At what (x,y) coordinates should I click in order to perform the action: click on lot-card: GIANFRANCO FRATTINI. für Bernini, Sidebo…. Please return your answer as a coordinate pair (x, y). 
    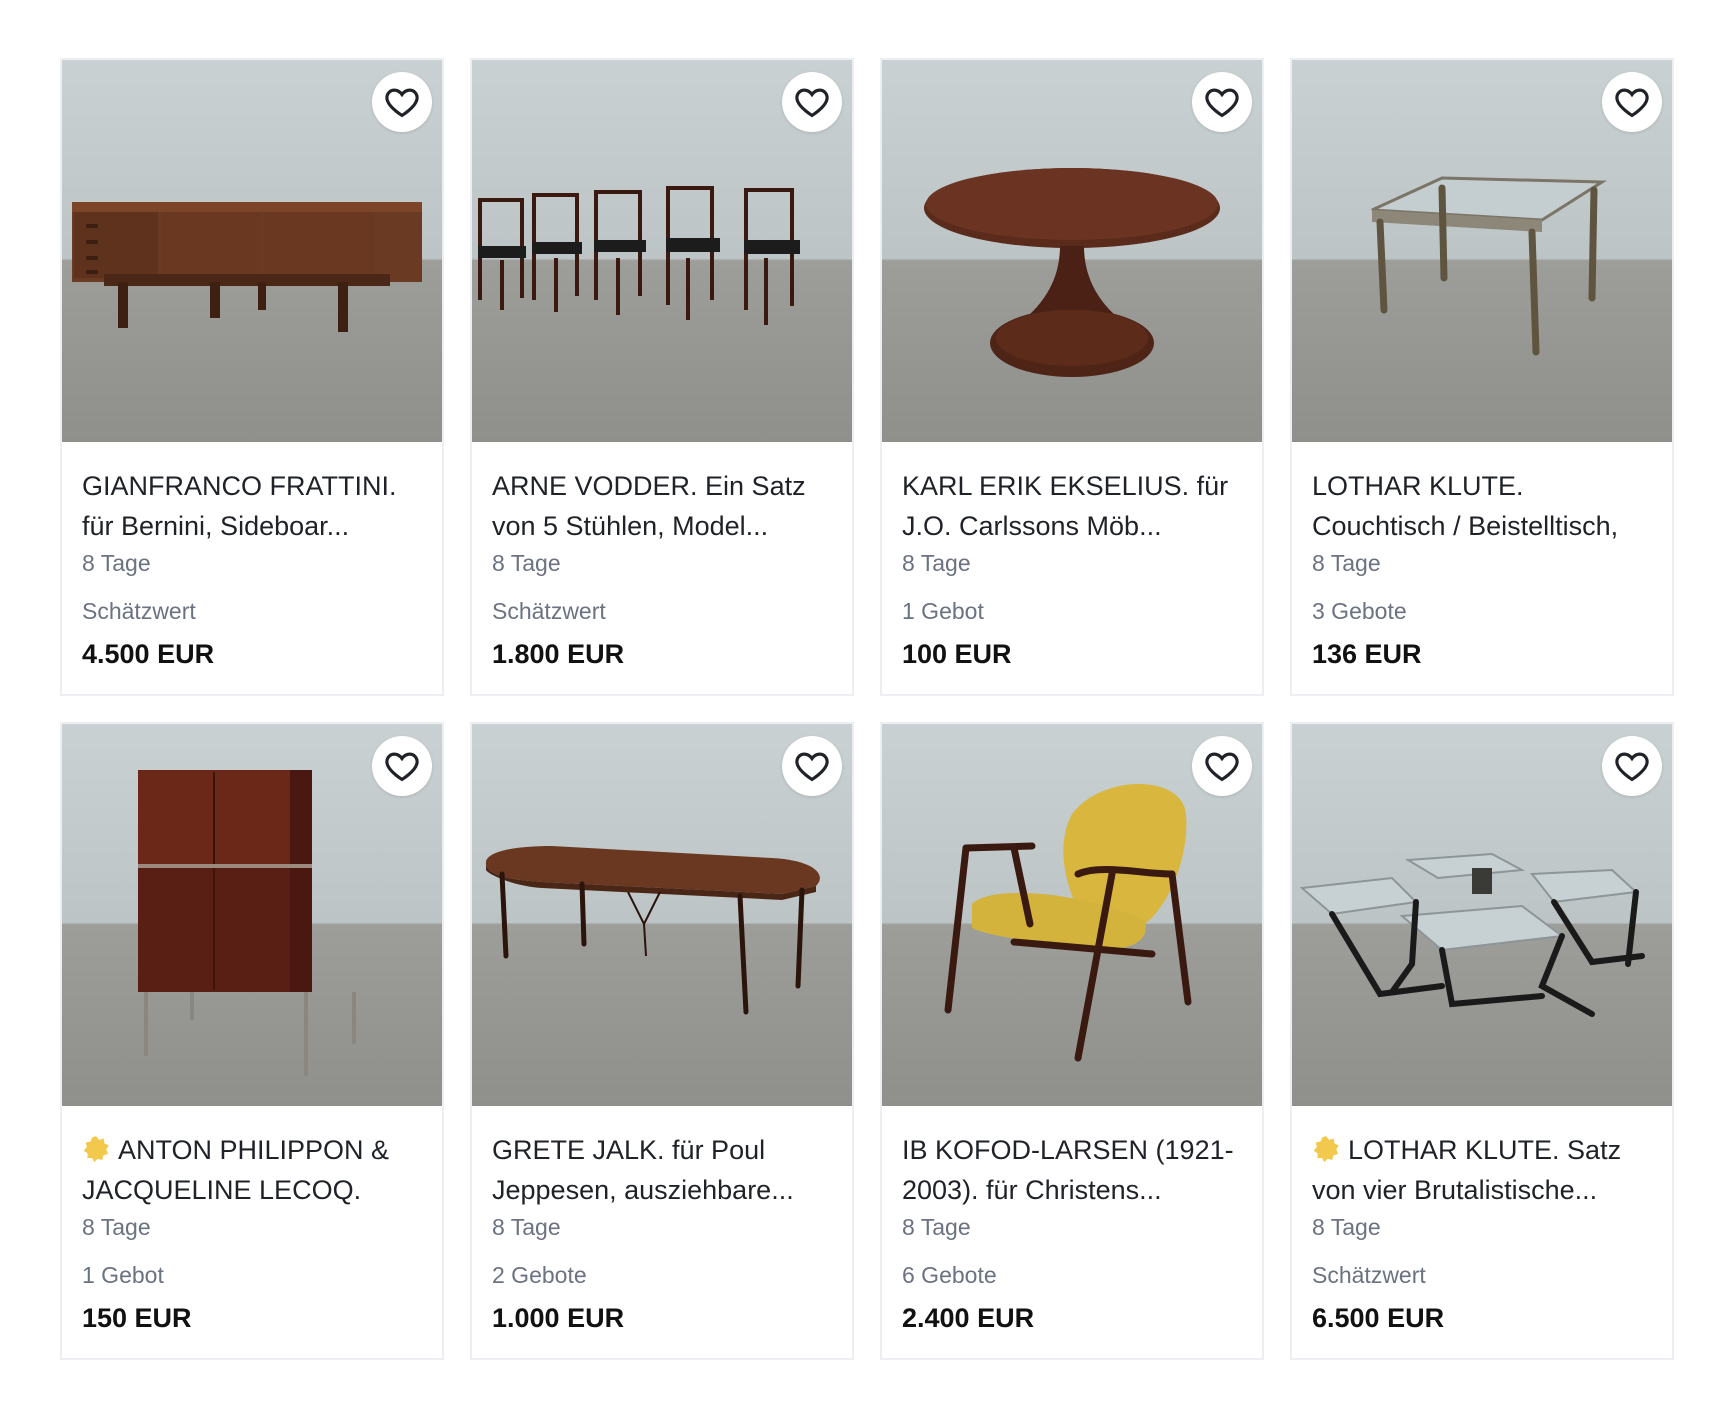
    Looking at the image, I should click on (252, 377).